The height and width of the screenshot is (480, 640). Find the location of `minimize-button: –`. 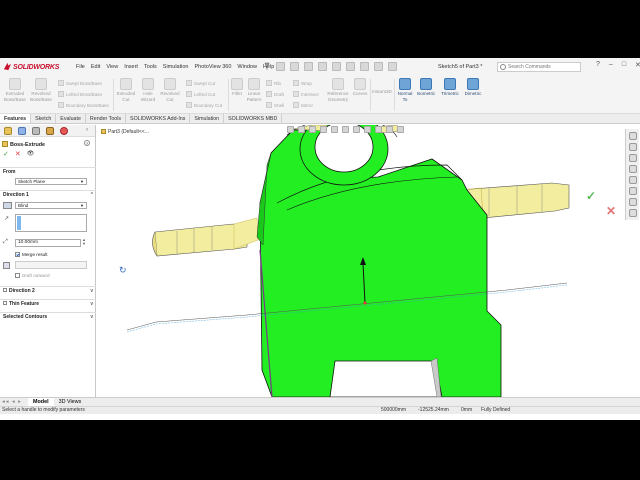

minimize-button: – is located at coordinates (611, 65).